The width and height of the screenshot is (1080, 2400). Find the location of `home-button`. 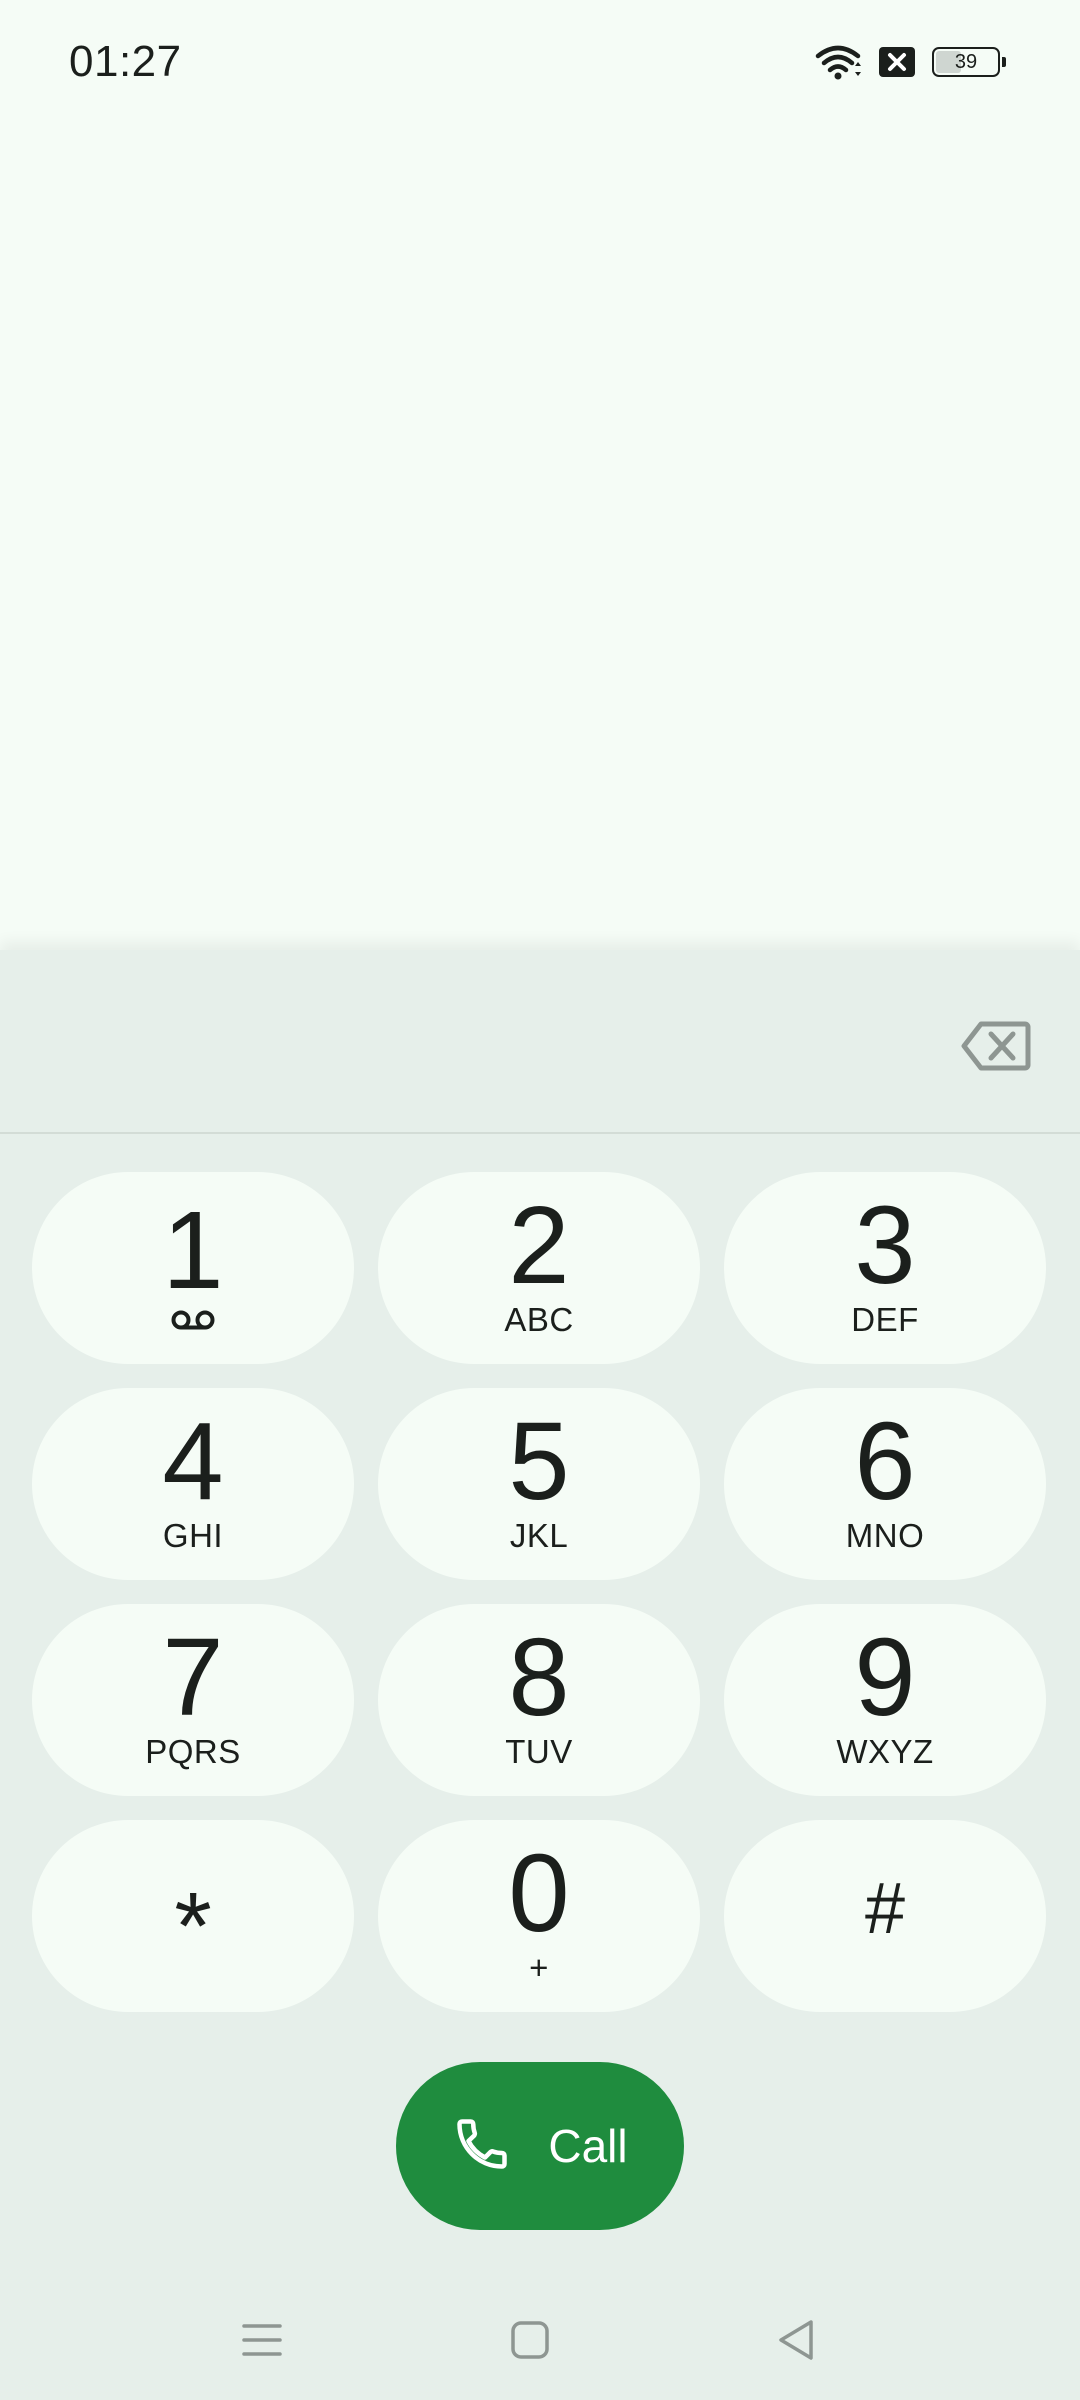

home-button is located at coordinates (530, 2342).